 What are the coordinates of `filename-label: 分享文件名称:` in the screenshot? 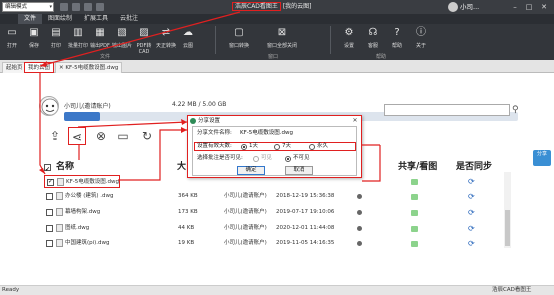 It's located at (214, 133).